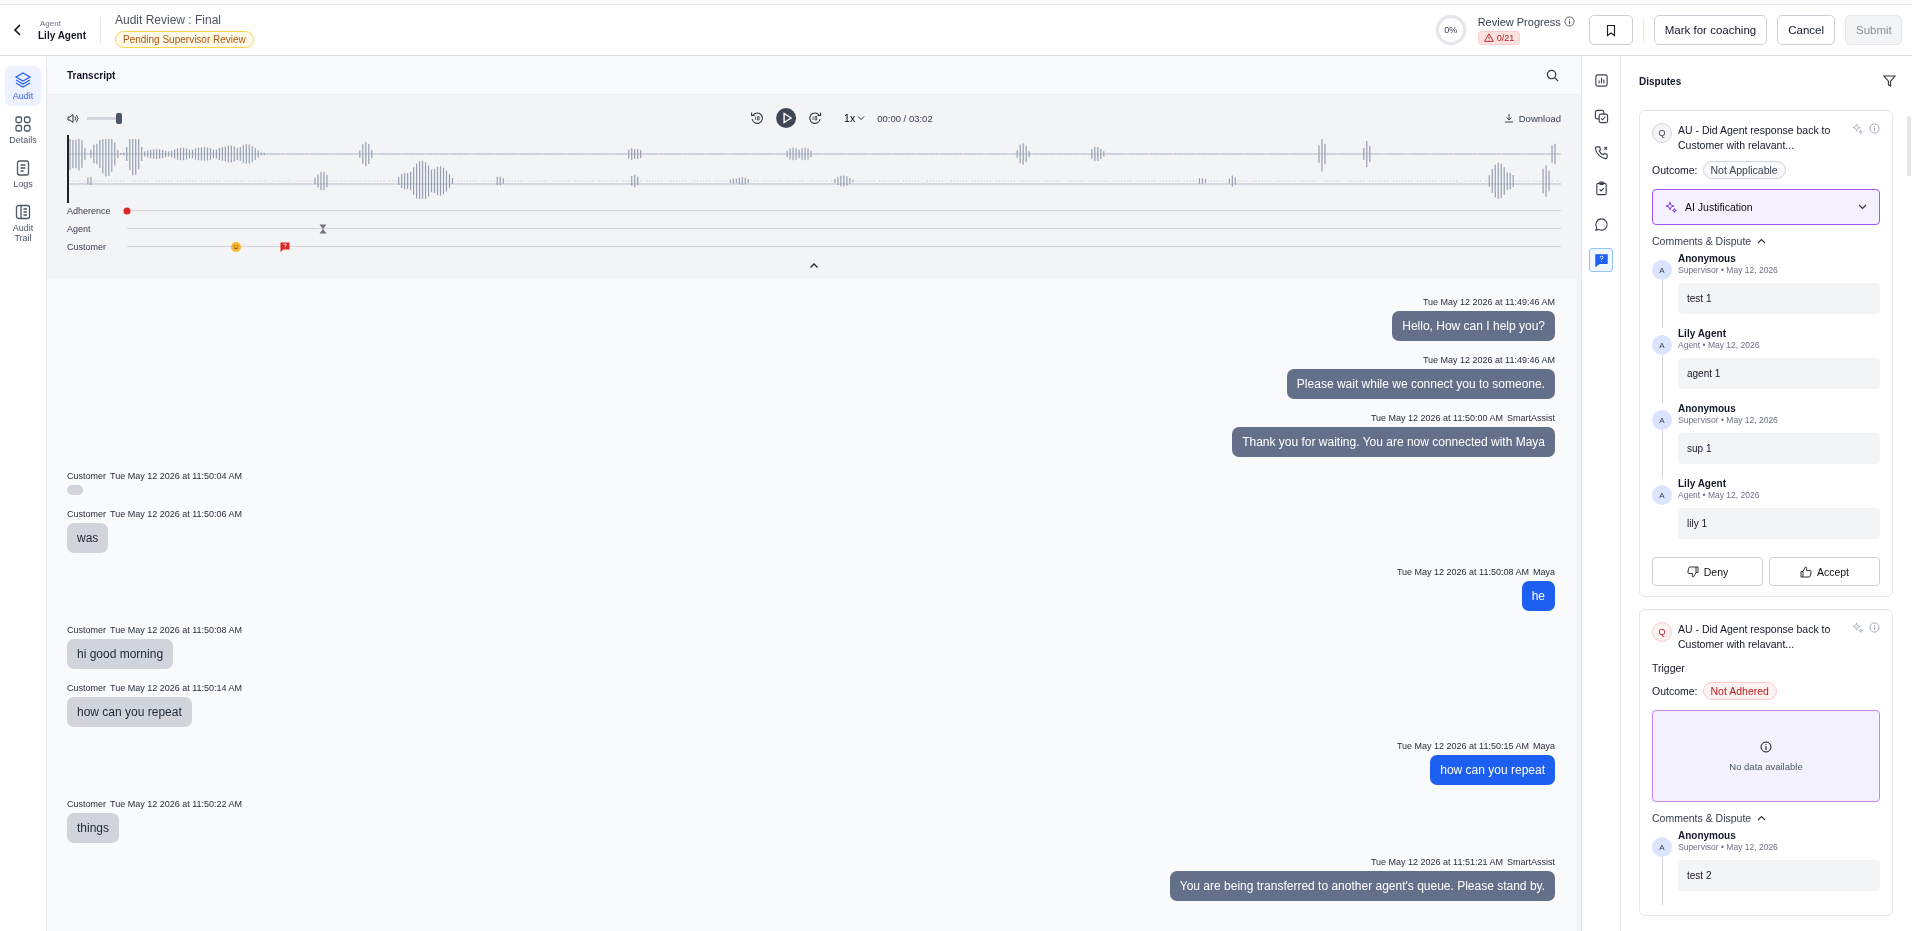 Image resolution: width=1912 pixels, height=931 pixels. Describe the element at coordinates (1779, 373) in the screenshot. I see `comment-text: agent 1` at that location.